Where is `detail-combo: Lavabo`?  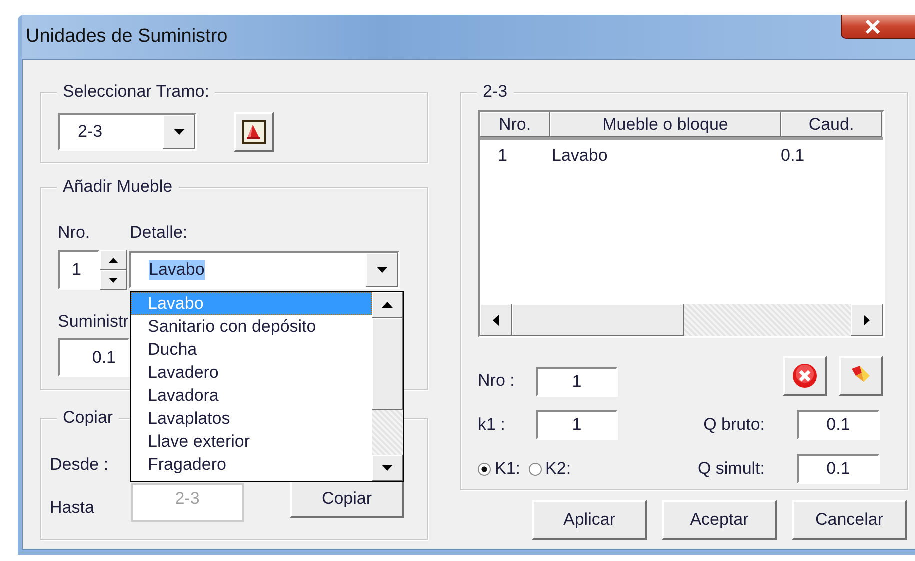
detail-combo: Lavabo is located at coordinates (264, 270).